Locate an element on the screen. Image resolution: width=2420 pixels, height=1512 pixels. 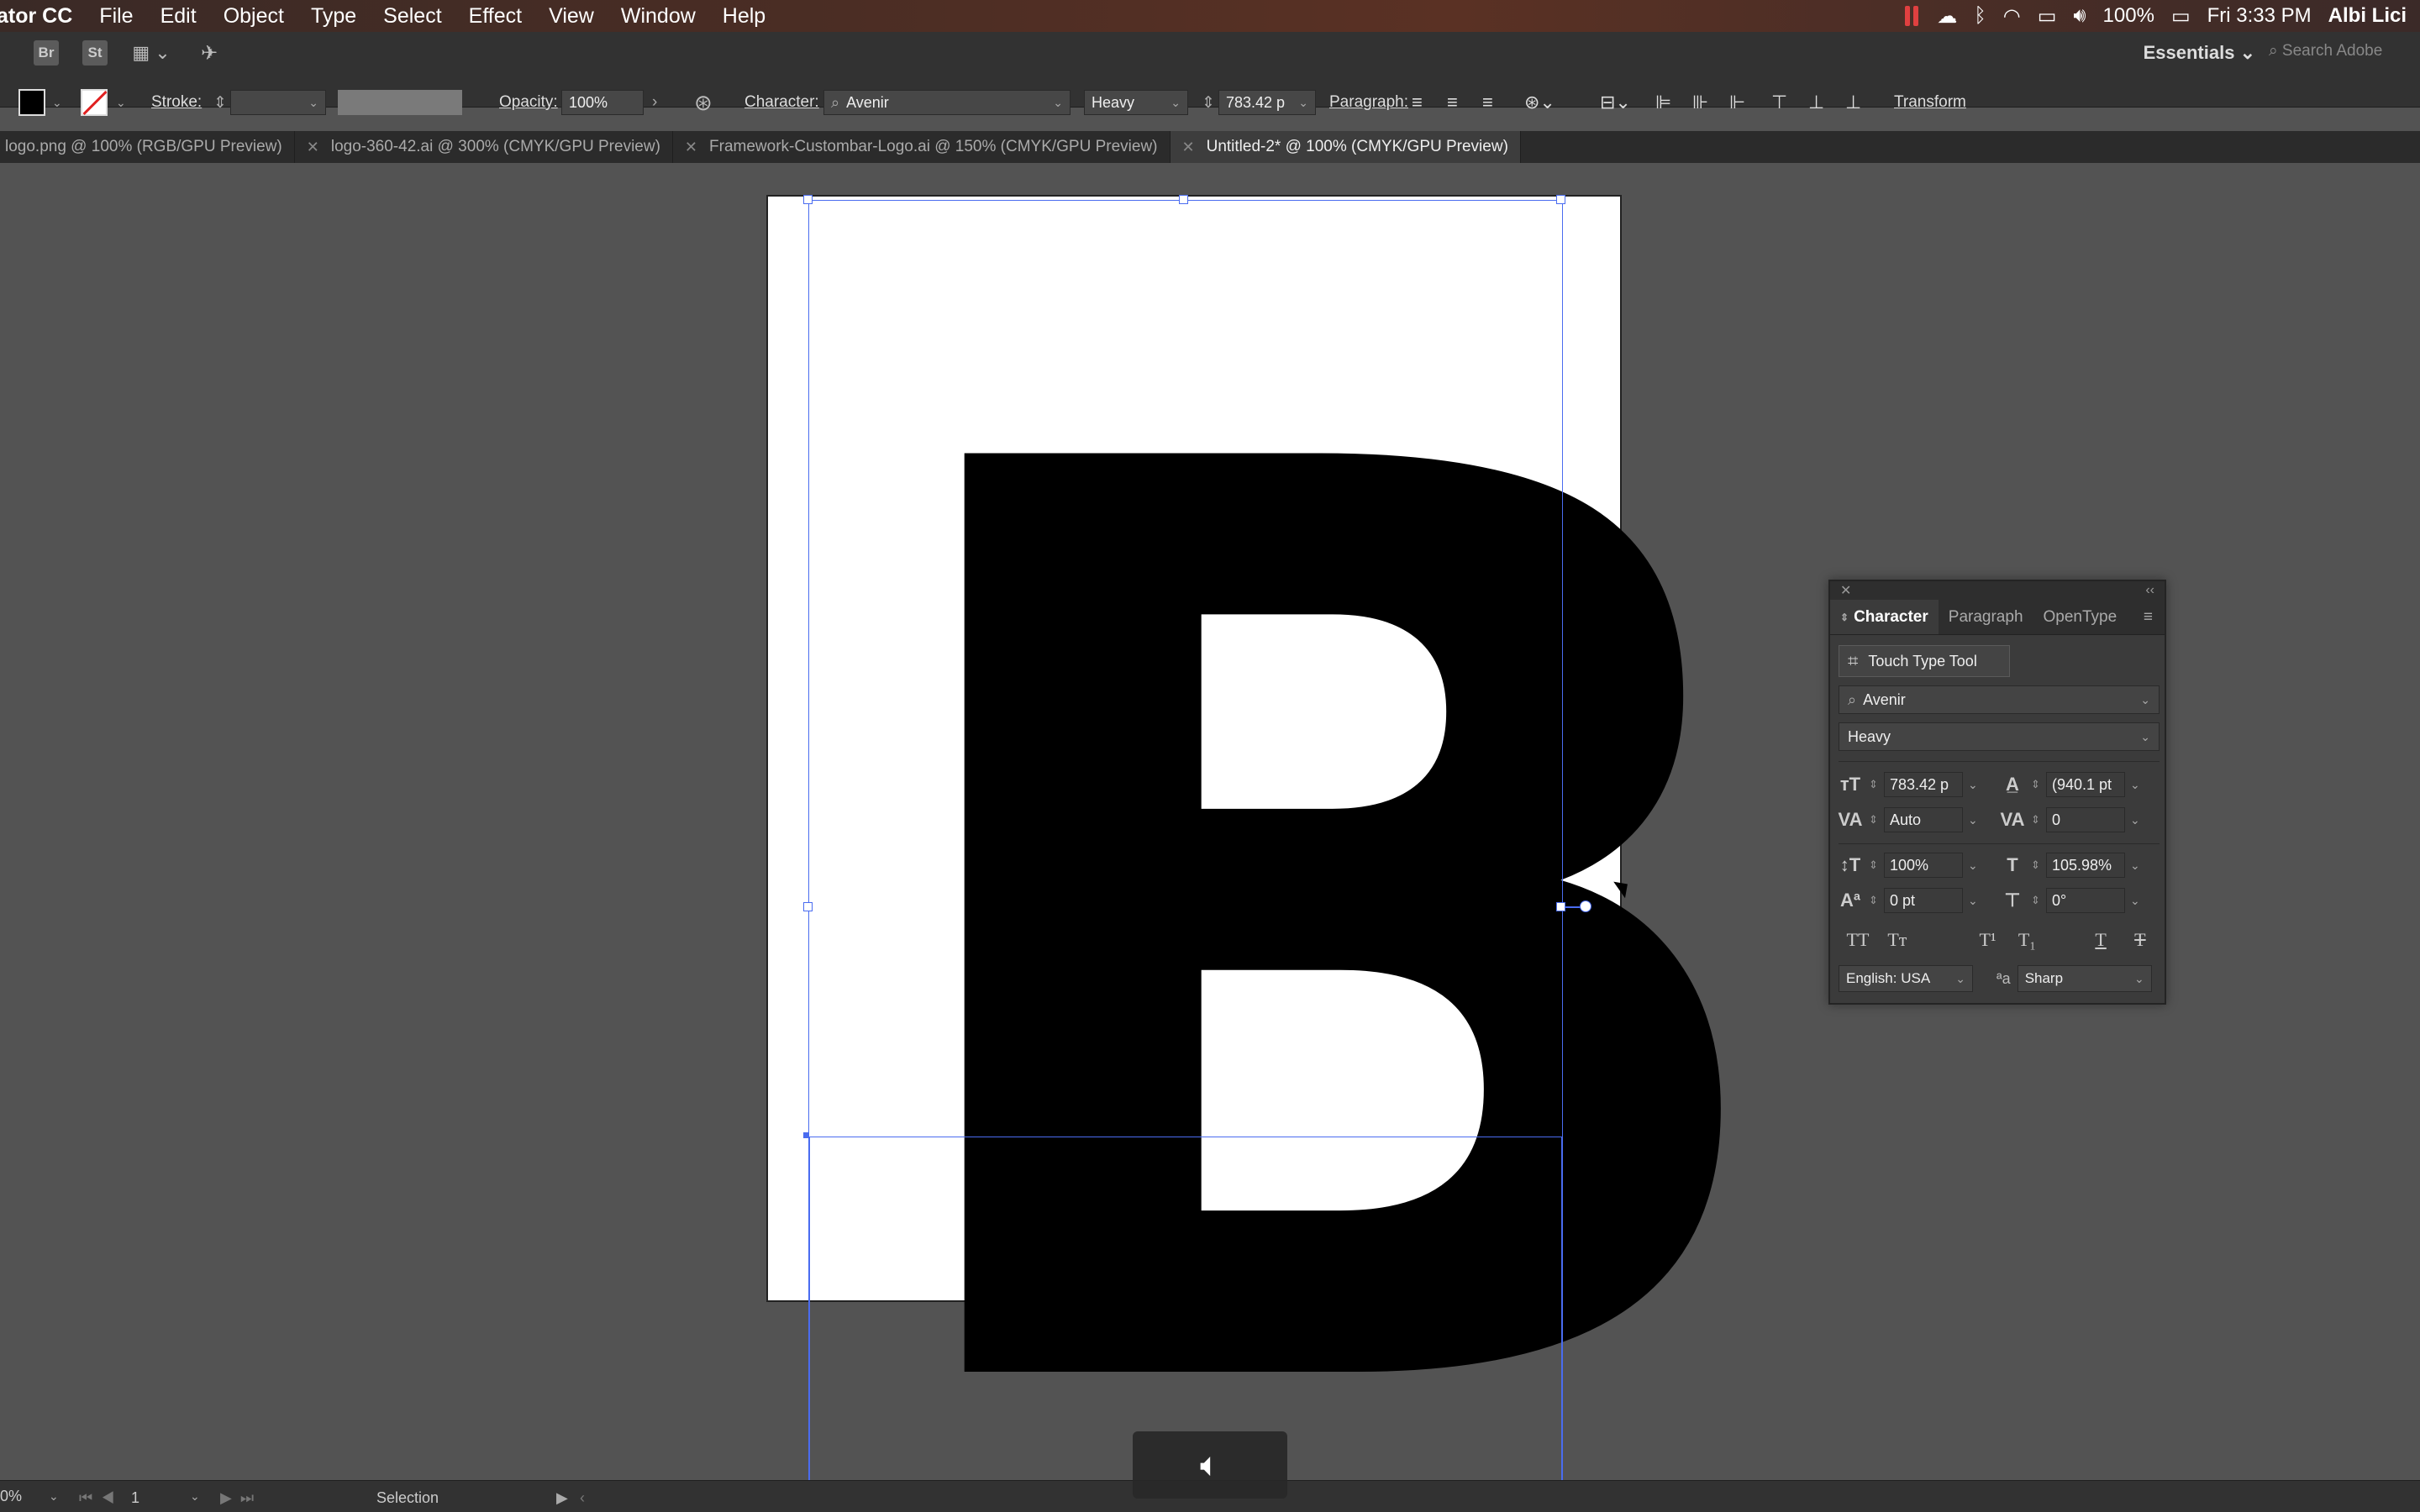
panel-collapse-icon: ‹‹ is located at coordinates (2149, 590).